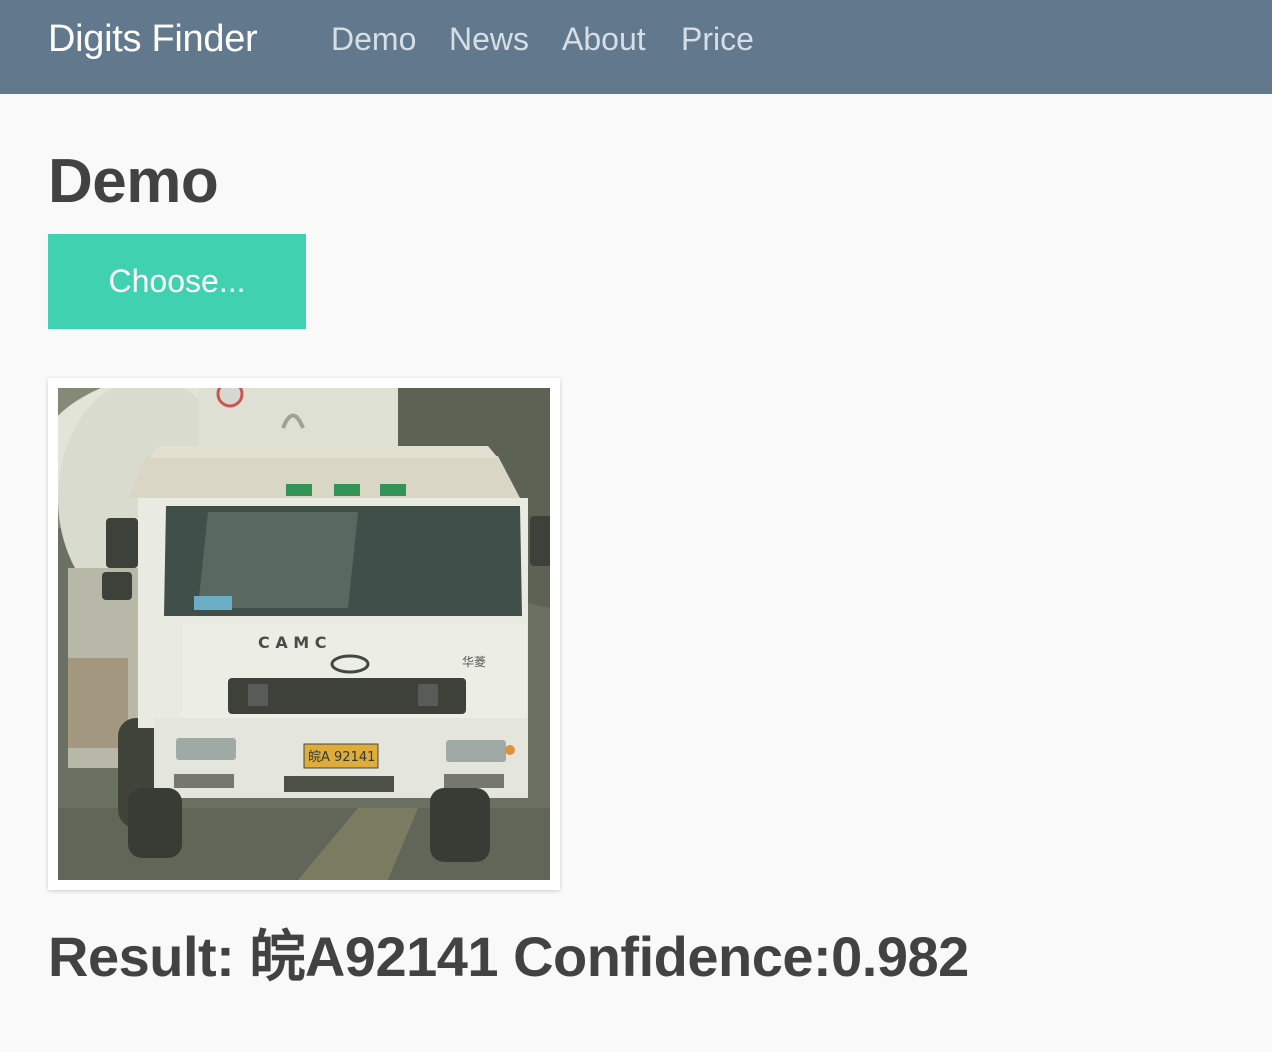 This screenshot has width=1272, height=1052. I want to click on nav-link-about: About, so click(604, 39).